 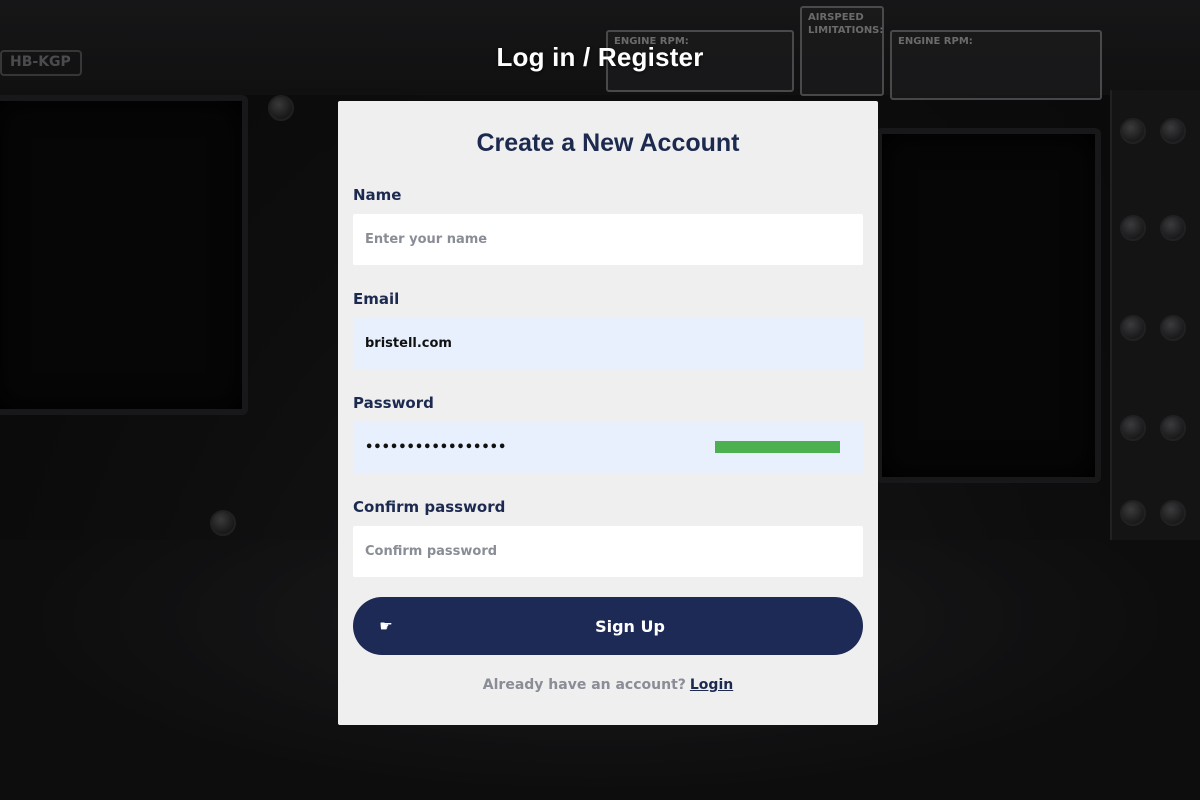 I want to click on login-prompt: Already have an account? Login, so click(x=608, y=685).